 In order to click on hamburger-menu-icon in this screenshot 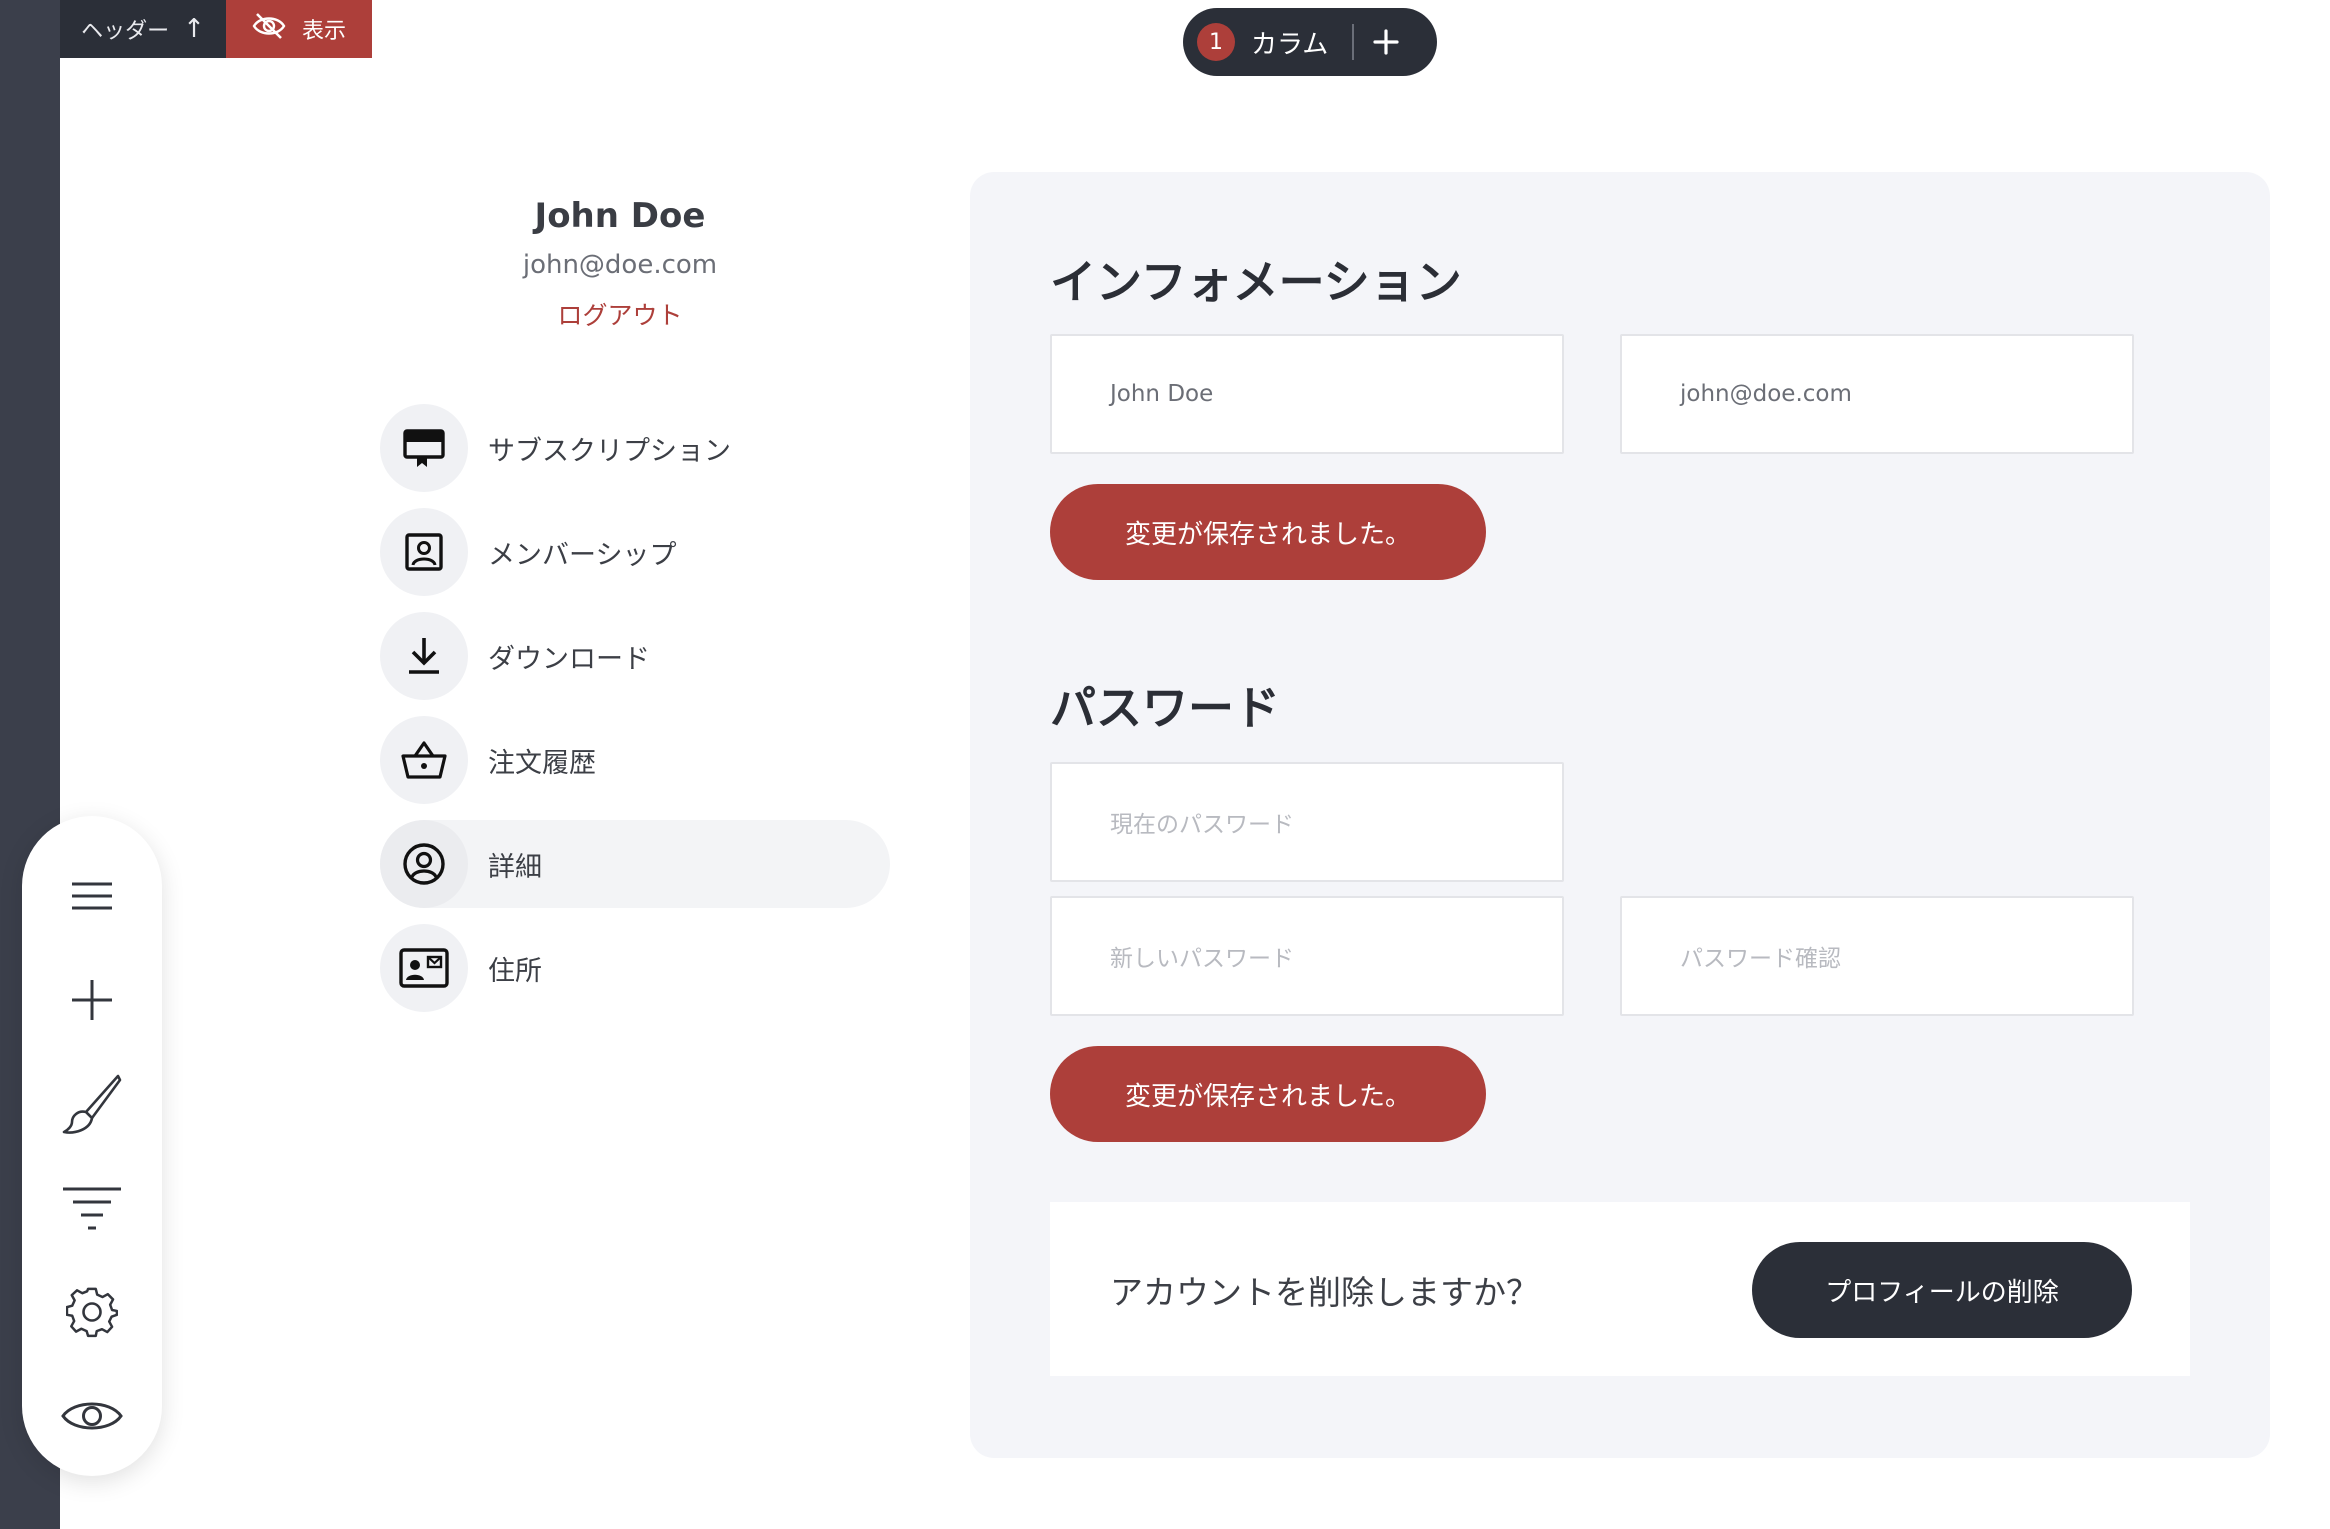, I will do `click(92, 896)`.